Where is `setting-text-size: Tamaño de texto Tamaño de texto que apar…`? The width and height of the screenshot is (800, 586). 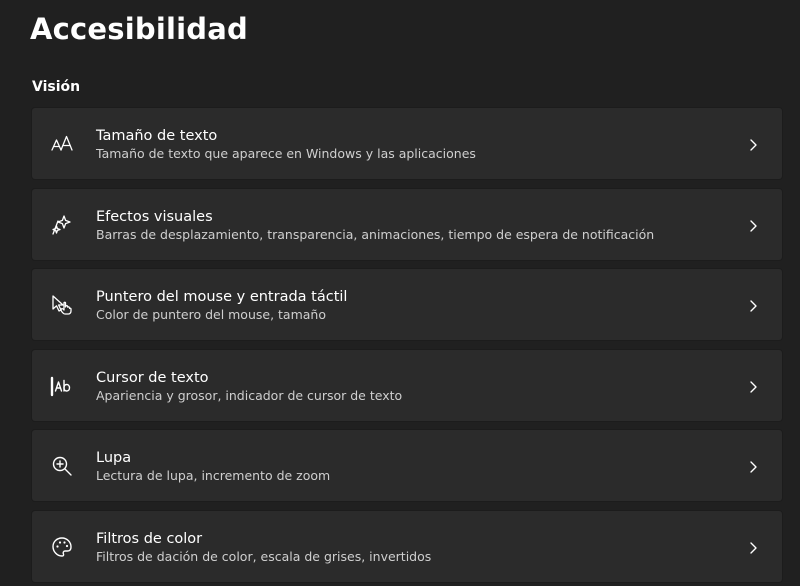 setting-text-size: Tamaño de texto Tamaño de texto que apar… is located at coordinates (407, 143).